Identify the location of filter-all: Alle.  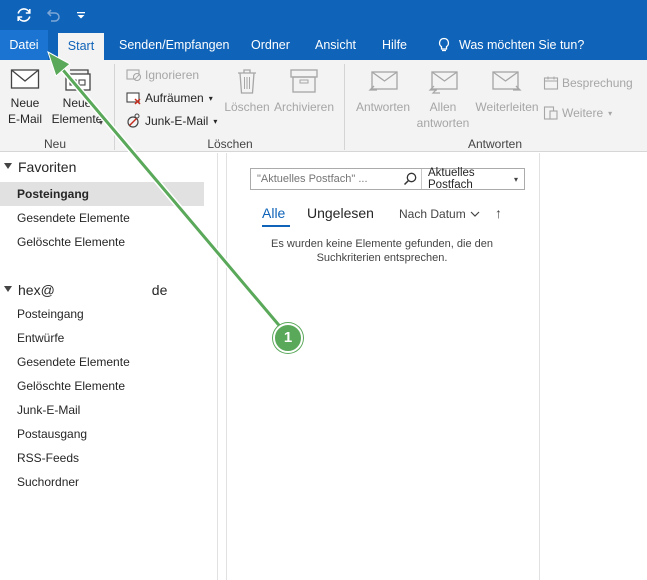
(273, 213).